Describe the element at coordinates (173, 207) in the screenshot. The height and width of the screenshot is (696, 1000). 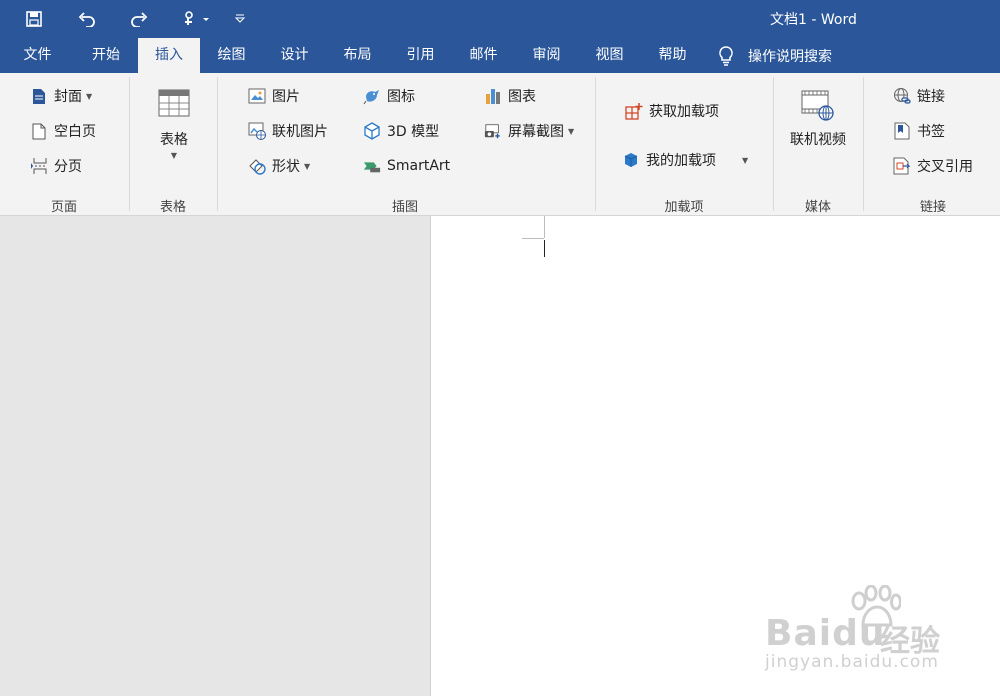
I see `group-label-tables: 表格` at that location.